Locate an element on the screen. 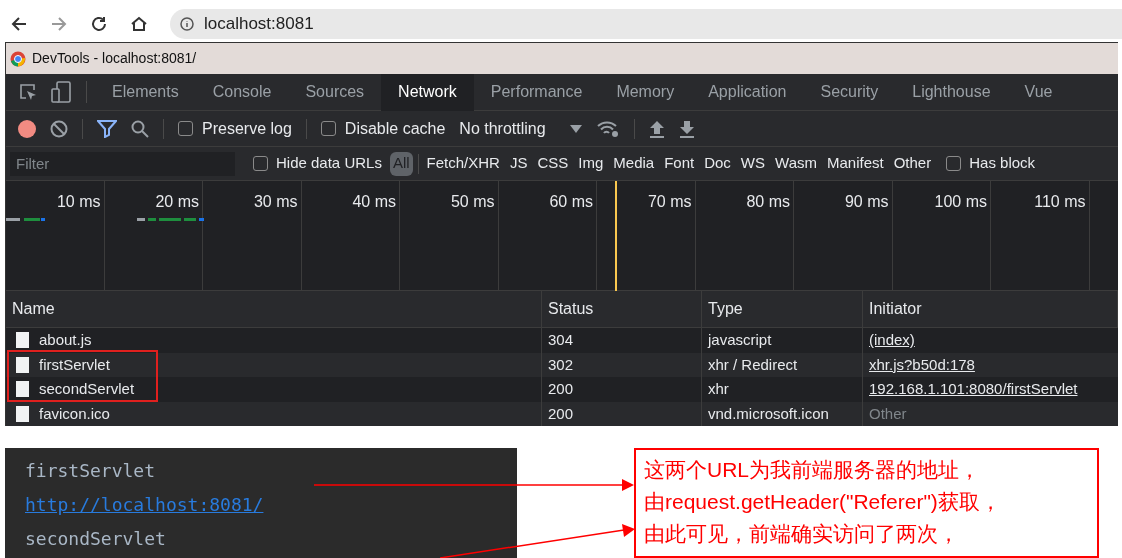 Image resolution: width=1122 pixels, height=558 pixels. time-tick: 20 ms is located at coordinates (177, 201).